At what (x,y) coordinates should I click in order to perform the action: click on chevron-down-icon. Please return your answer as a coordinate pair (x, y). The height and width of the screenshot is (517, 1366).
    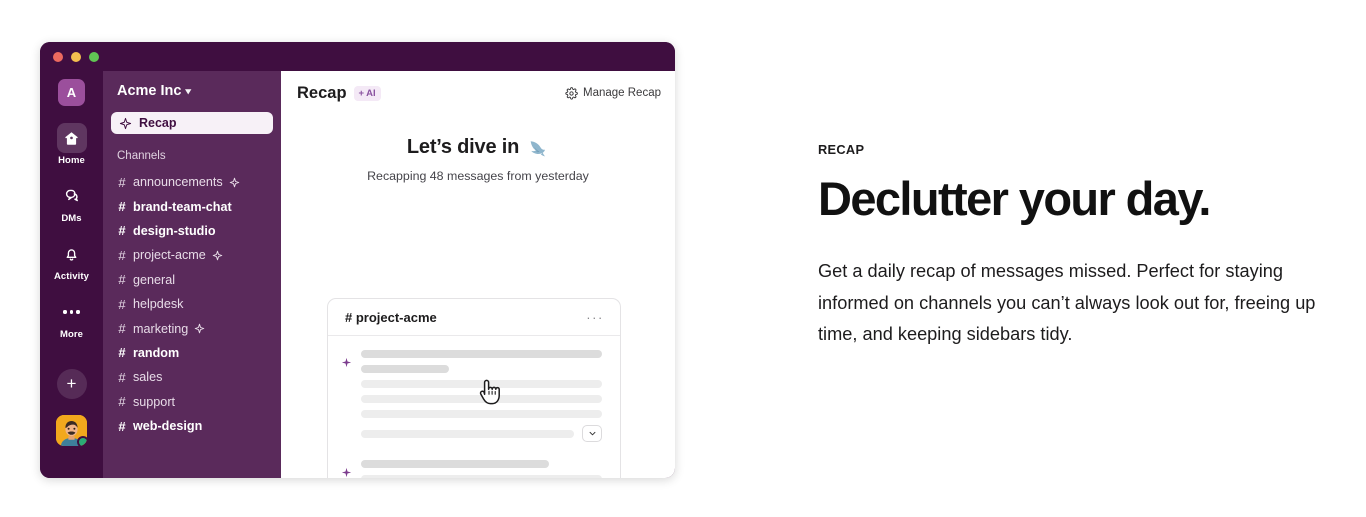
    Looking at the image, I should click on (592, 433).